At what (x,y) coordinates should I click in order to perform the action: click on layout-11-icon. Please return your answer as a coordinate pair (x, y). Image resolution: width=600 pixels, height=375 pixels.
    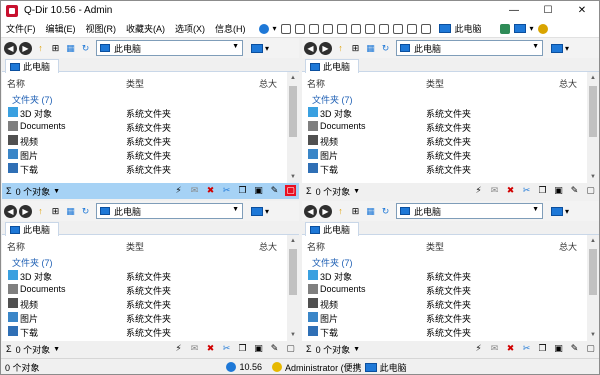
    Looking at the image, I should click on (425, 28).